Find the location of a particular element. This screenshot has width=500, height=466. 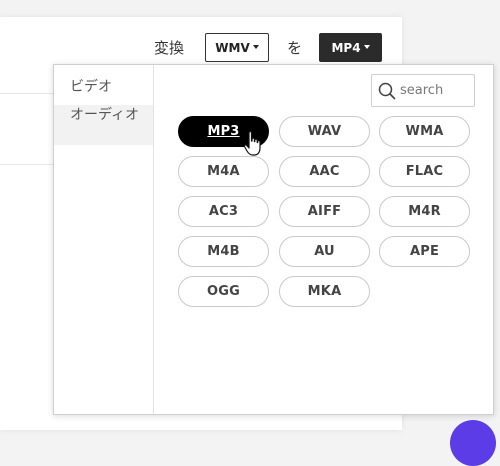

format-option-wma: WMA is located at coordinates (424, 131).